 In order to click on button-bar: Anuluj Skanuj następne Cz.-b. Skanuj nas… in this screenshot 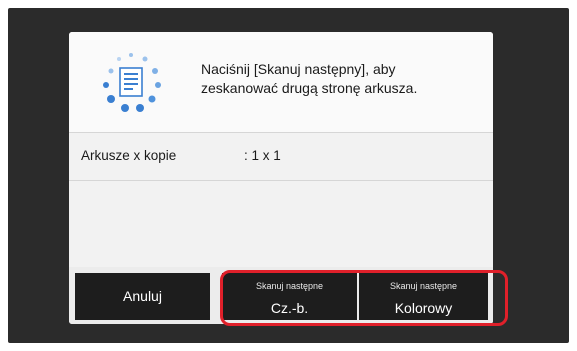, I will do `click(281, 295)`.